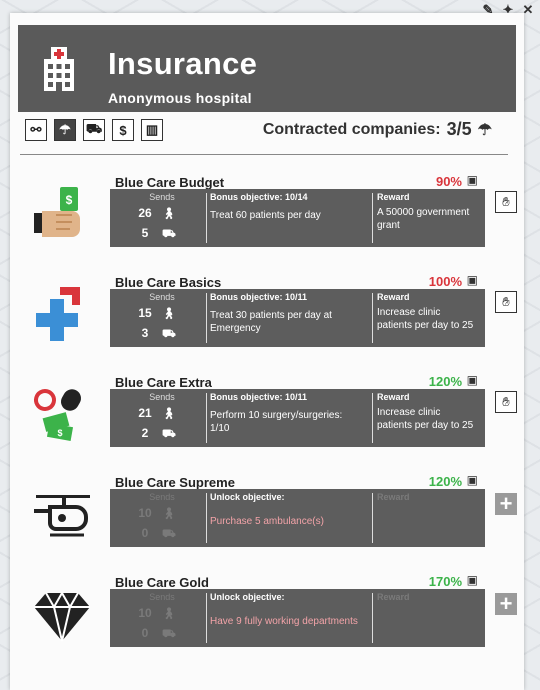 The height and width of the screenshot is (690, 540). I want to click on filter-money-button: $, so click(123, 130).